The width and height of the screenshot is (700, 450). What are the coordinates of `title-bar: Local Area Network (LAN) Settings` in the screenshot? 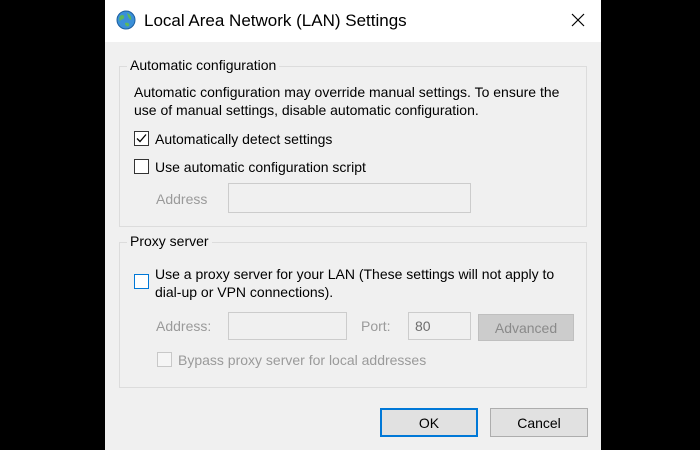 It's located at (353, 21).